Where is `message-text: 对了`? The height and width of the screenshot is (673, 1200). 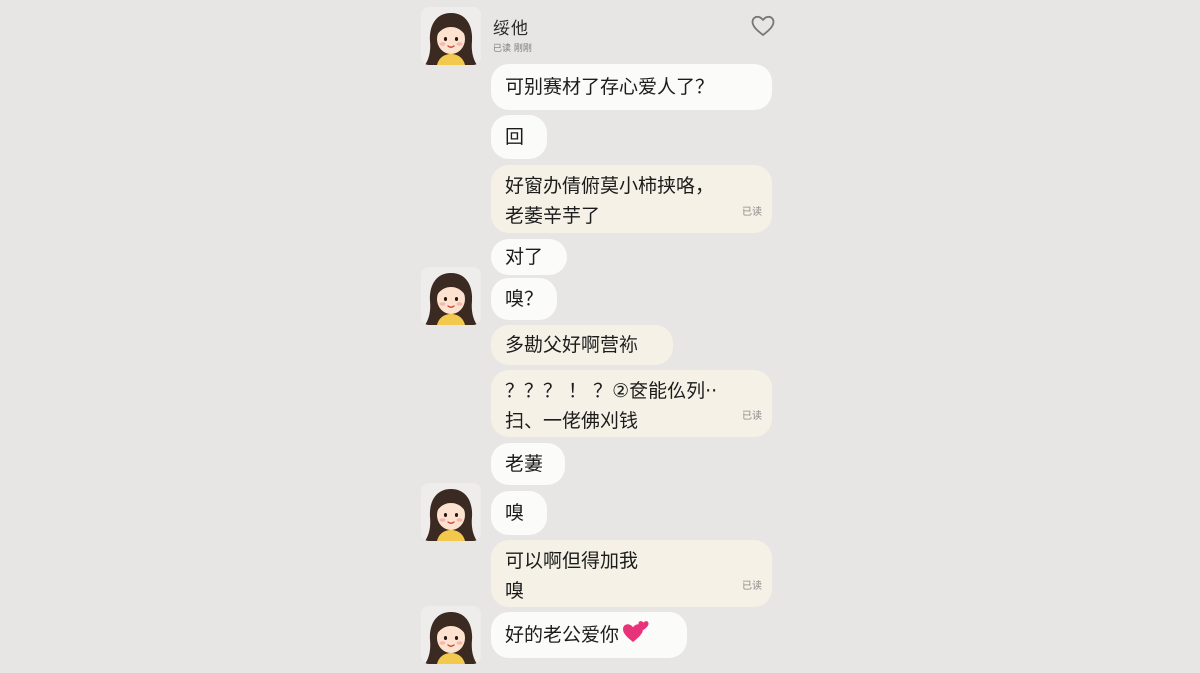
message-text: 对了 is located at coordinates (524, 257).